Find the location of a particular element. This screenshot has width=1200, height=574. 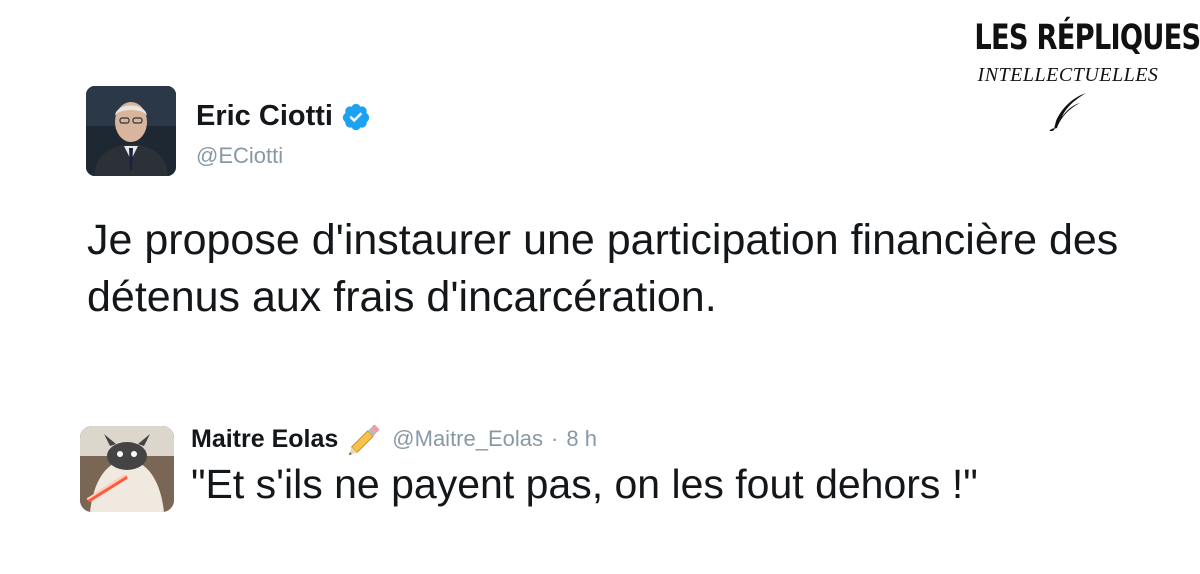

brand-logo: LES RÉPLIQUES INTELLECTUELLES is located at coordinates (1074, 74).